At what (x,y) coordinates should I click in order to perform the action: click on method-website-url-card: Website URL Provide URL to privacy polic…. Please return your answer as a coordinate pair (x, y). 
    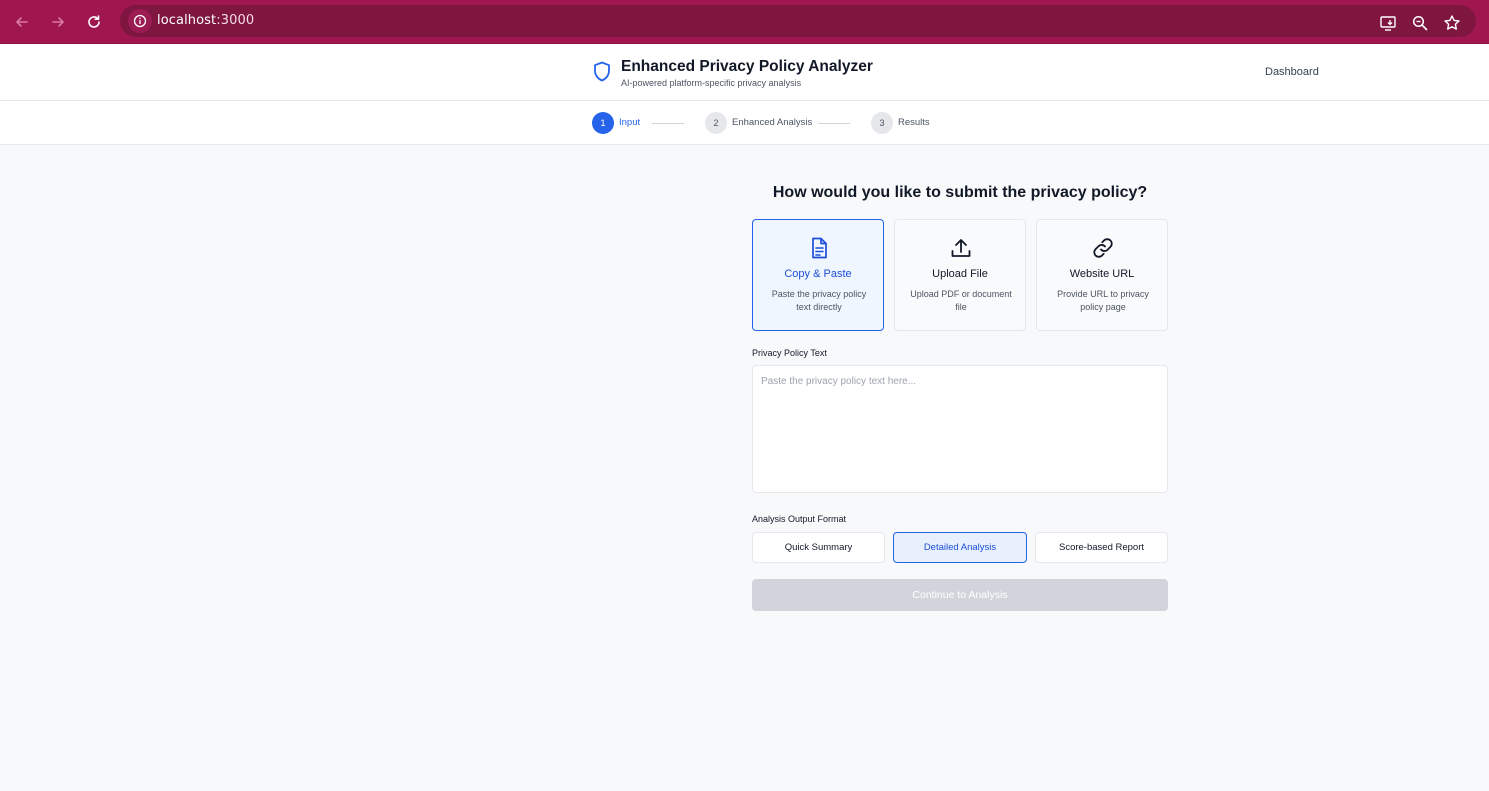
    Looking at the image, I should click on (1102, 275).